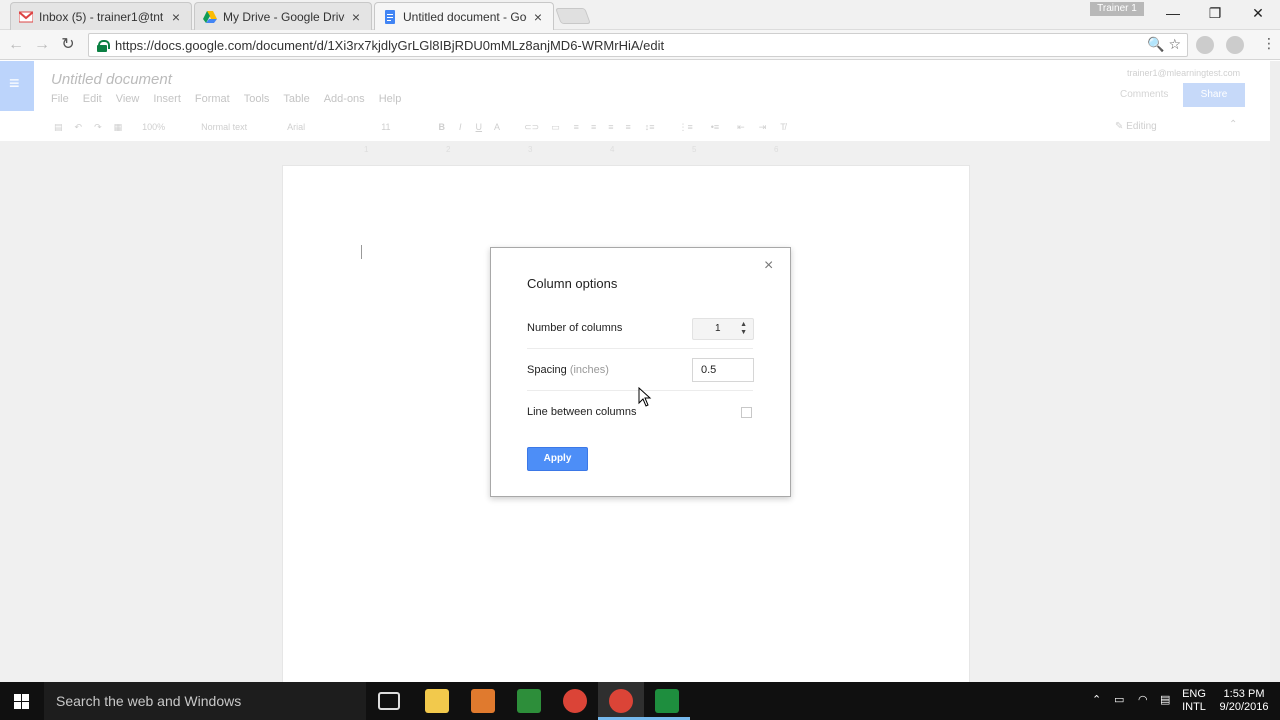 The image size is (1280, 720). What do you see at coordinates (718, 328) in the screenshot?
I see `num-columns-value: 1` at bounding box center [718, 328].